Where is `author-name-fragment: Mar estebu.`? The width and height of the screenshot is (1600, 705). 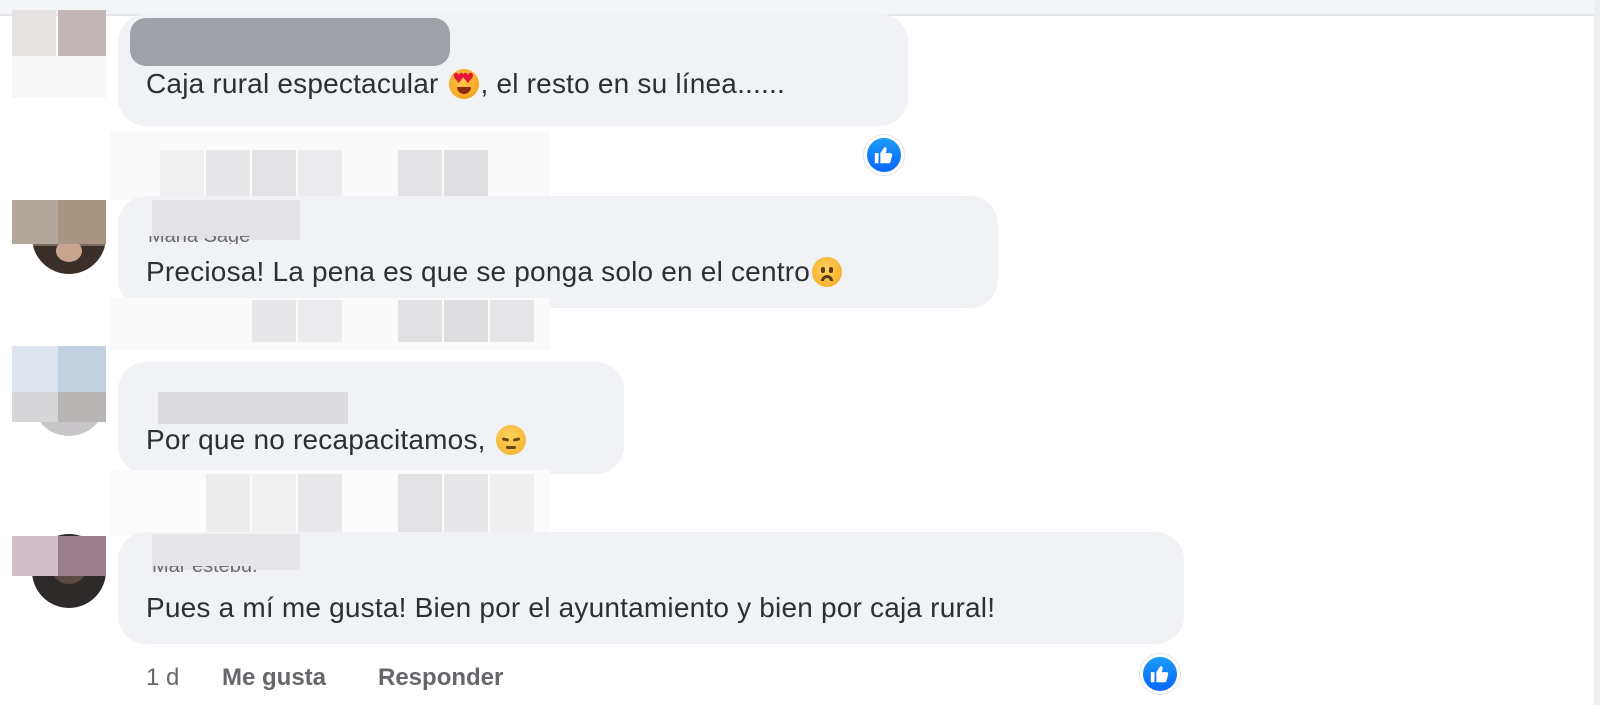 author-name-fragment: Mar estebu. is located at coordinates (242, 570).